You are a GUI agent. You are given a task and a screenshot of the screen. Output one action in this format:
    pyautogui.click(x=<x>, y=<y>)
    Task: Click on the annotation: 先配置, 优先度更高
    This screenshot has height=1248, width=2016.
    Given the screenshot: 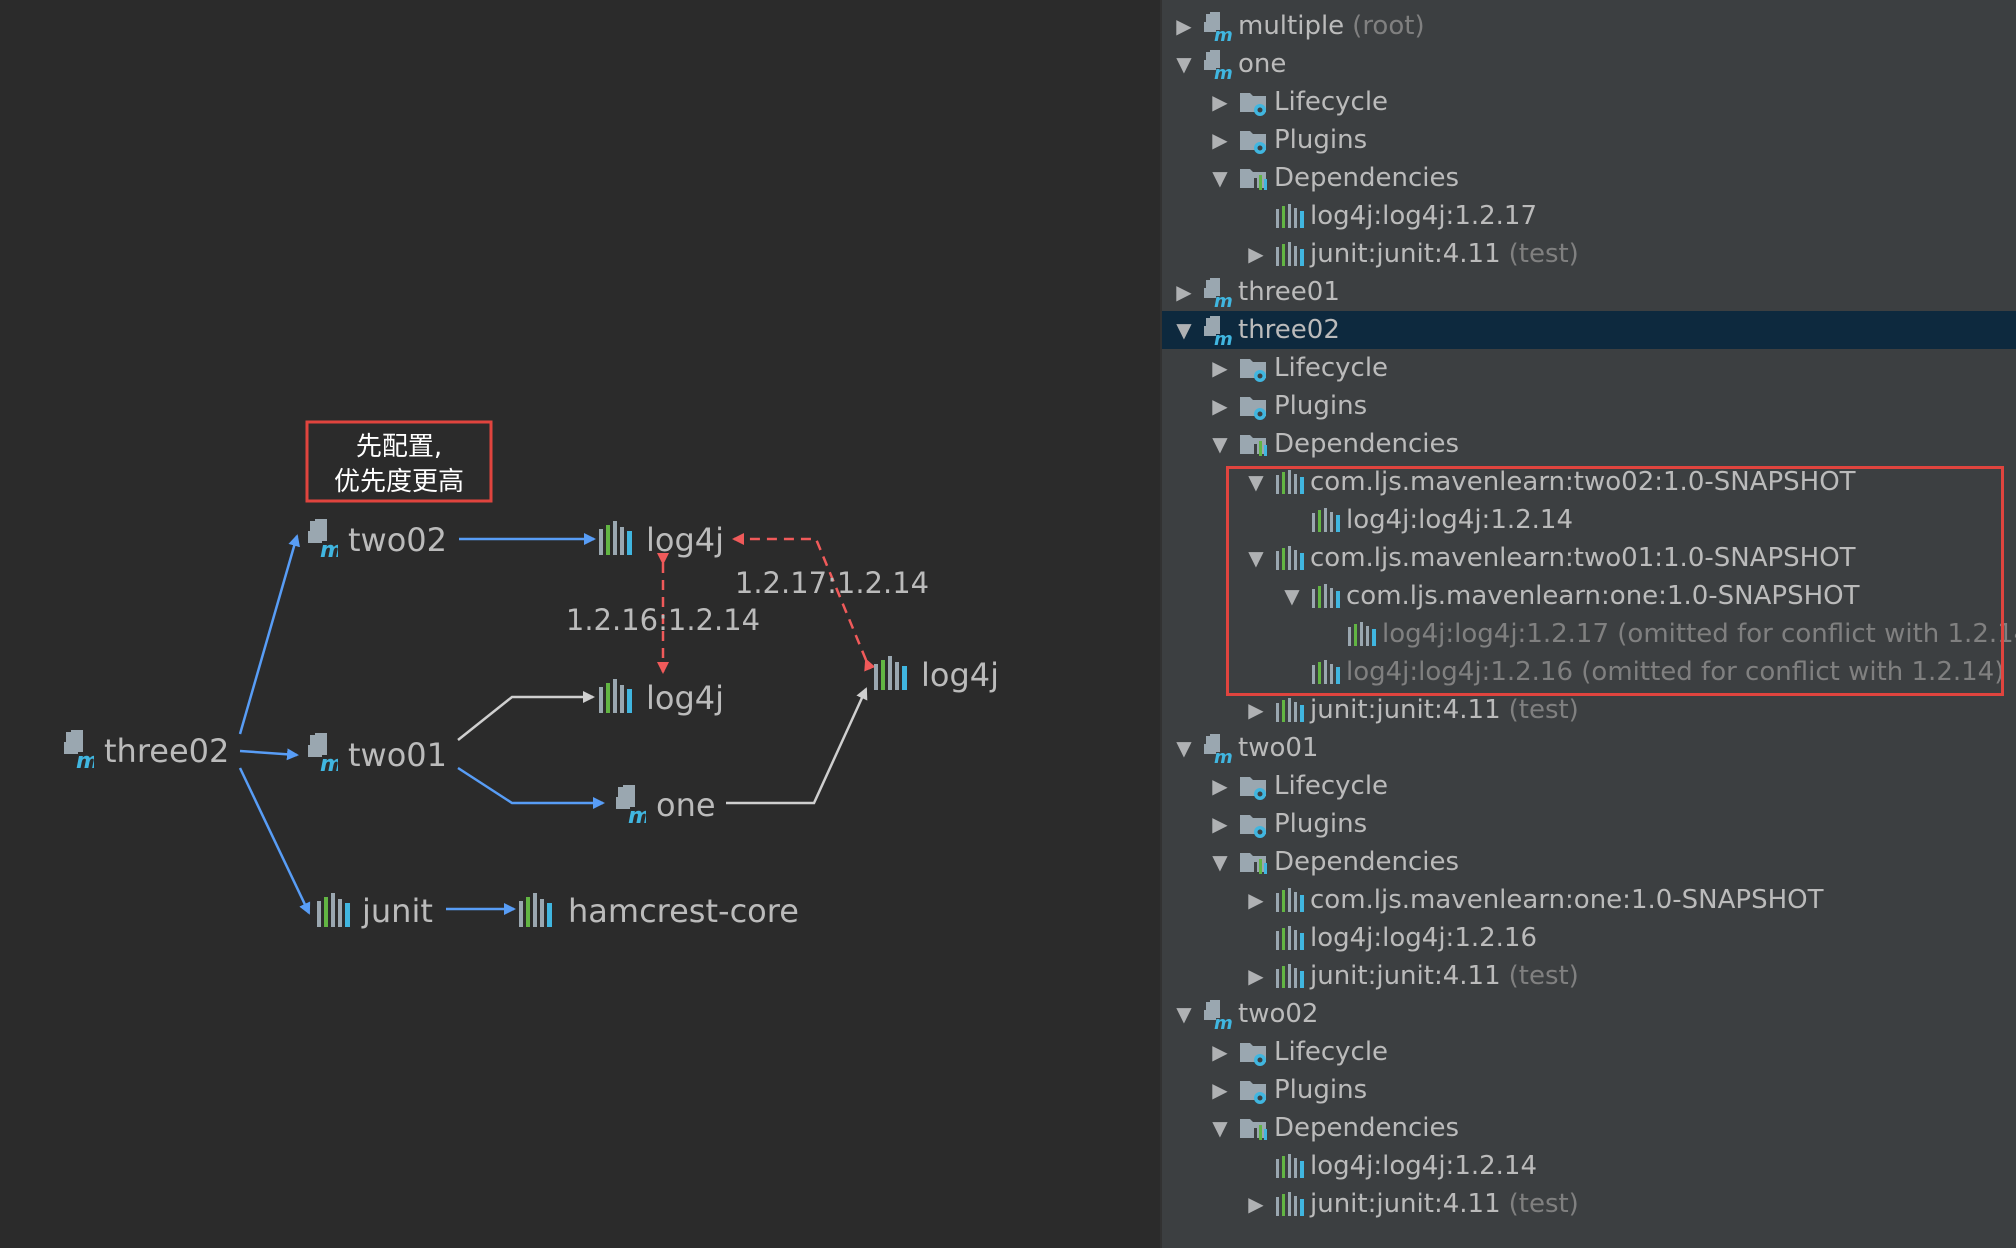 What is the action you would take?
    pyautogui.click(x=399, y=461)
    